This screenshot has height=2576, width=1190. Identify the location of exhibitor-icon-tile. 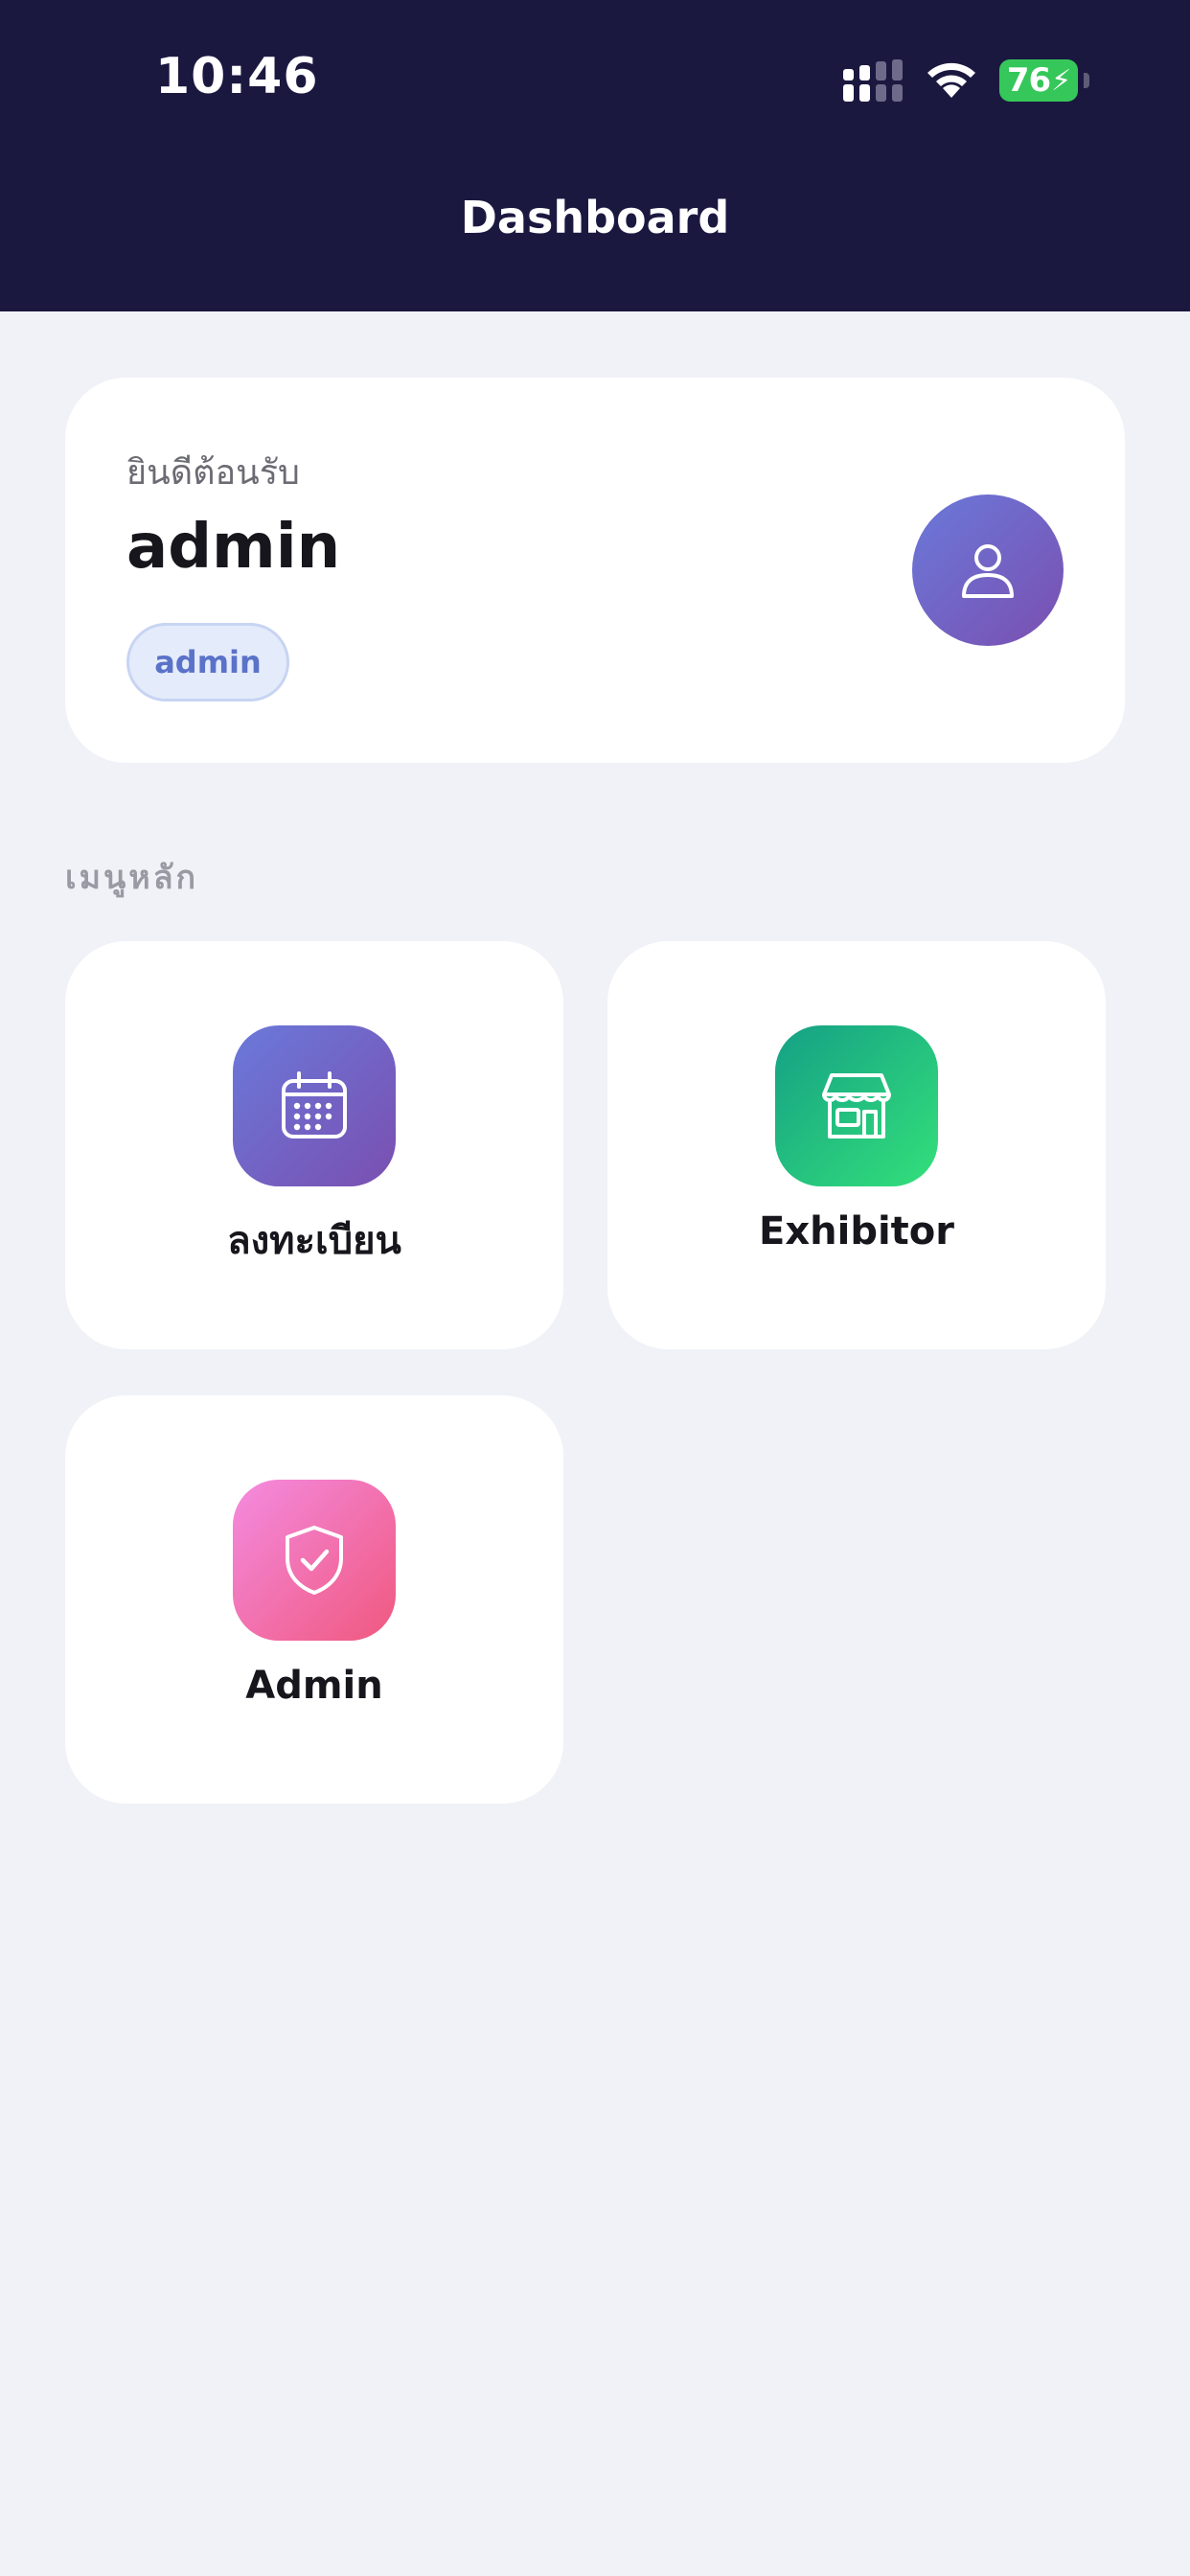
(857, 1105).